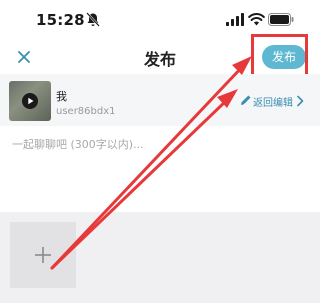  I want to click on wifi-icon, so click(256, 19).